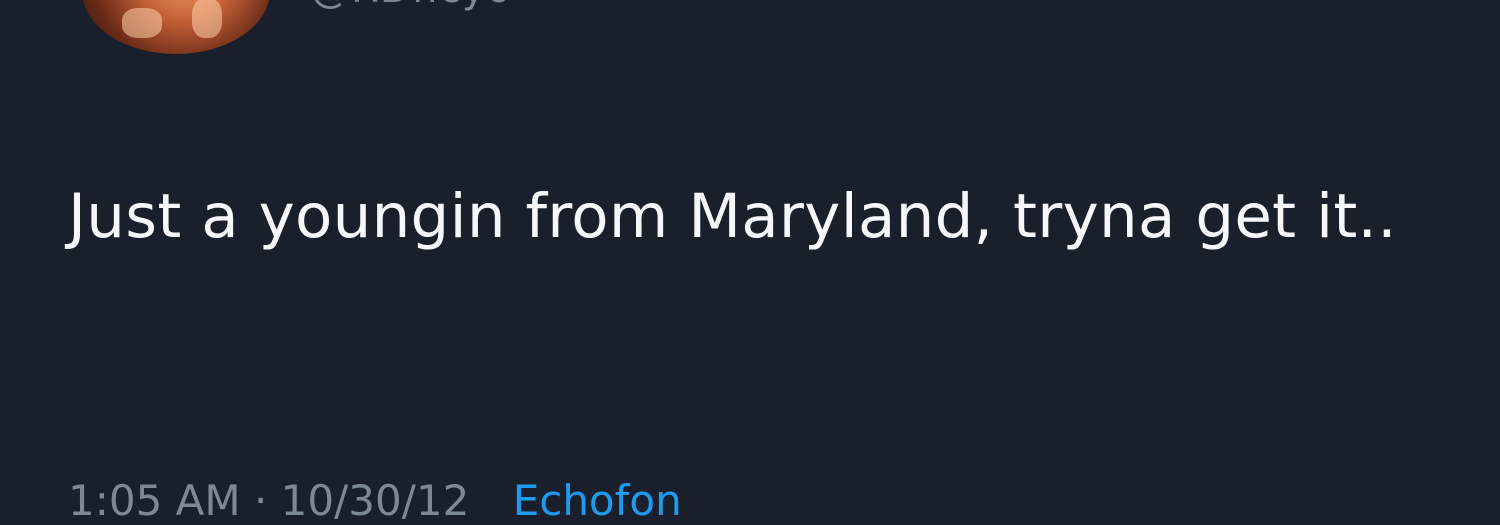  What do you see at coordinates (176, 27) in the screenshot?
I see `avatar` at bounding box center [176, 27].